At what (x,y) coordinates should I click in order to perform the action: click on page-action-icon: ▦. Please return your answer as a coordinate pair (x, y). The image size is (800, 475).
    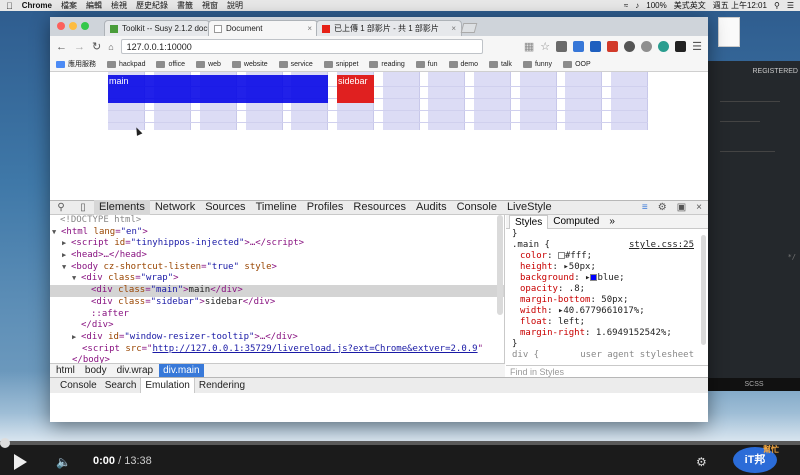
    Looking at the image, I should click on (529, 46).